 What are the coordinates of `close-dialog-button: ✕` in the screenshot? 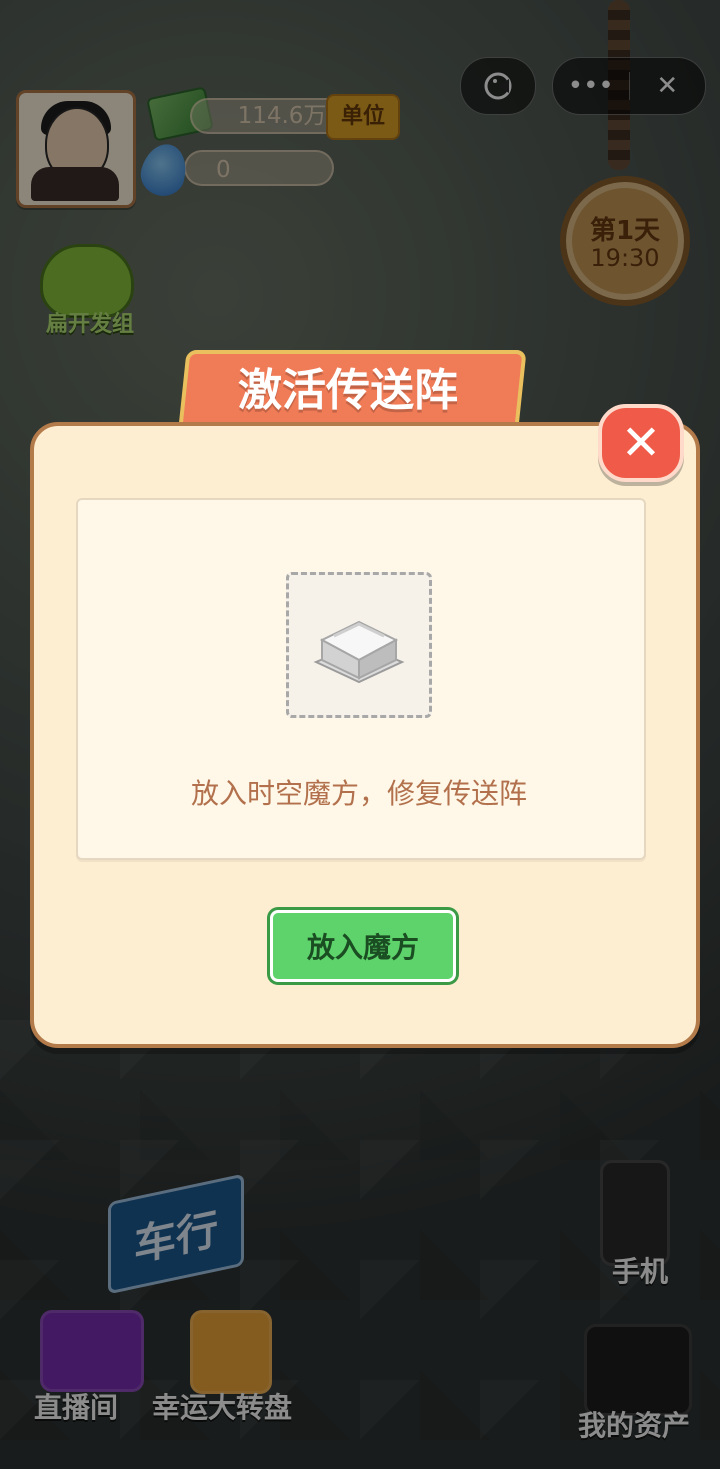 It's located at (641, 443).